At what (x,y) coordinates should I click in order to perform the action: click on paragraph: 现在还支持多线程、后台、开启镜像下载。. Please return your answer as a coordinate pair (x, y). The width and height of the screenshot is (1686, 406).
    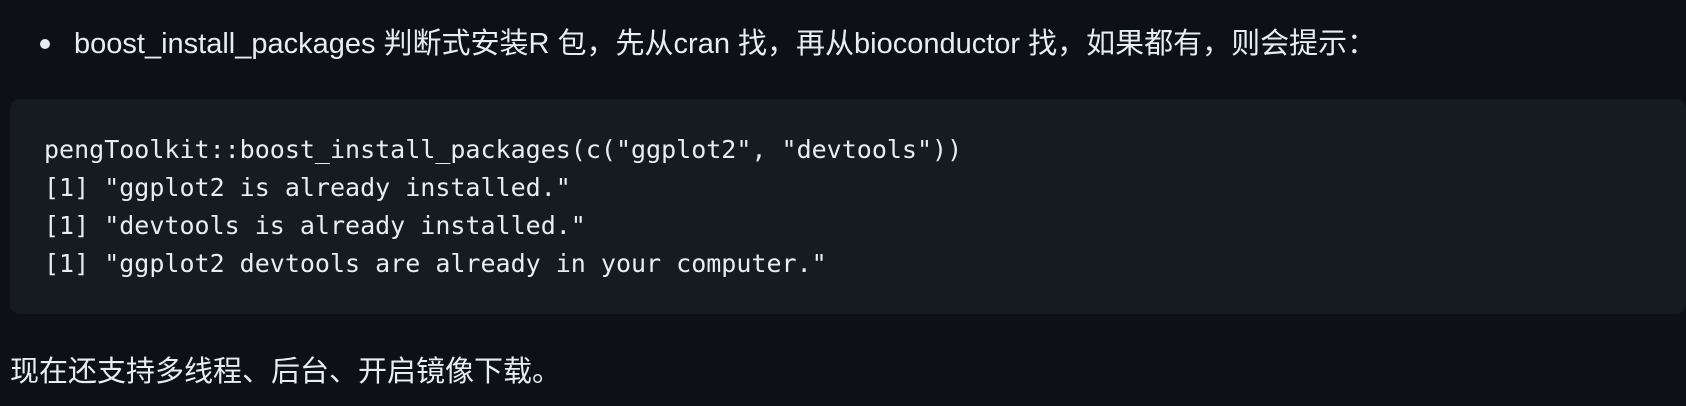
    Looking at the image, I should click on (286, 372).